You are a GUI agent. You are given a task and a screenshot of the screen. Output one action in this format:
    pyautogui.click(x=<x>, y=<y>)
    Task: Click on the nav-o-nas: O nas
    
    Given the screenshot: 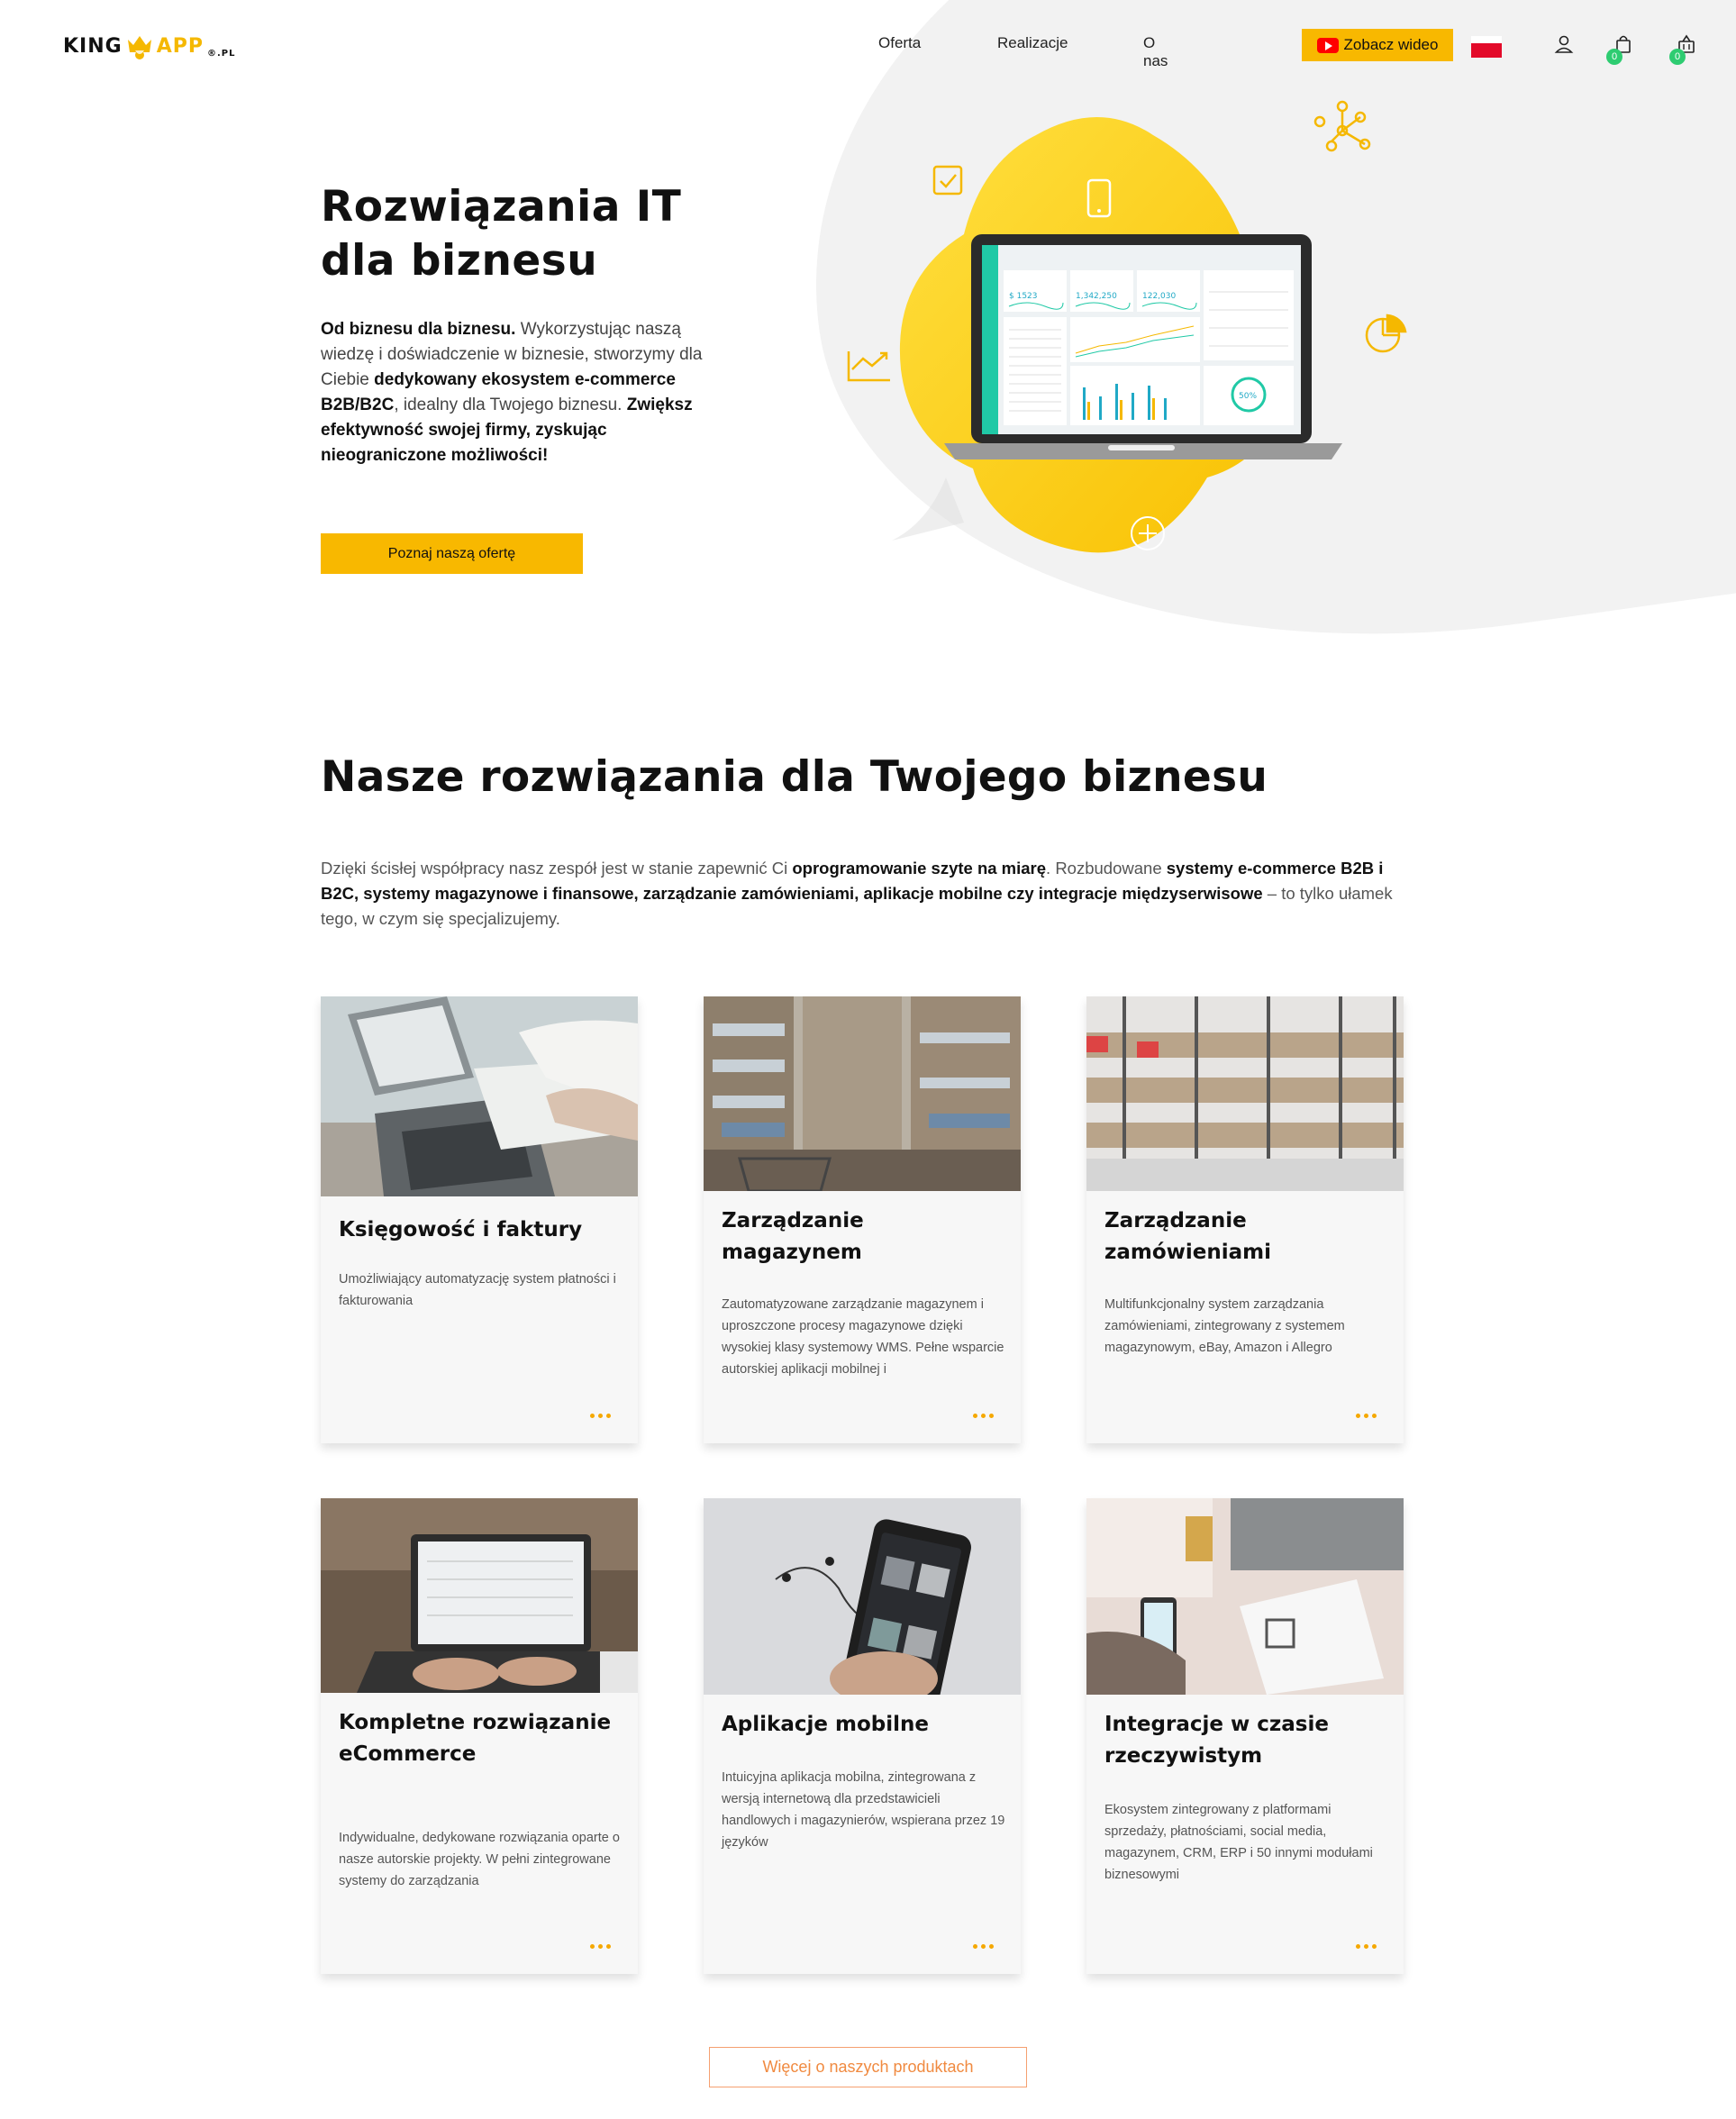 What is the action you would take?
    pyautogui.click(x=1155, y=52)
    